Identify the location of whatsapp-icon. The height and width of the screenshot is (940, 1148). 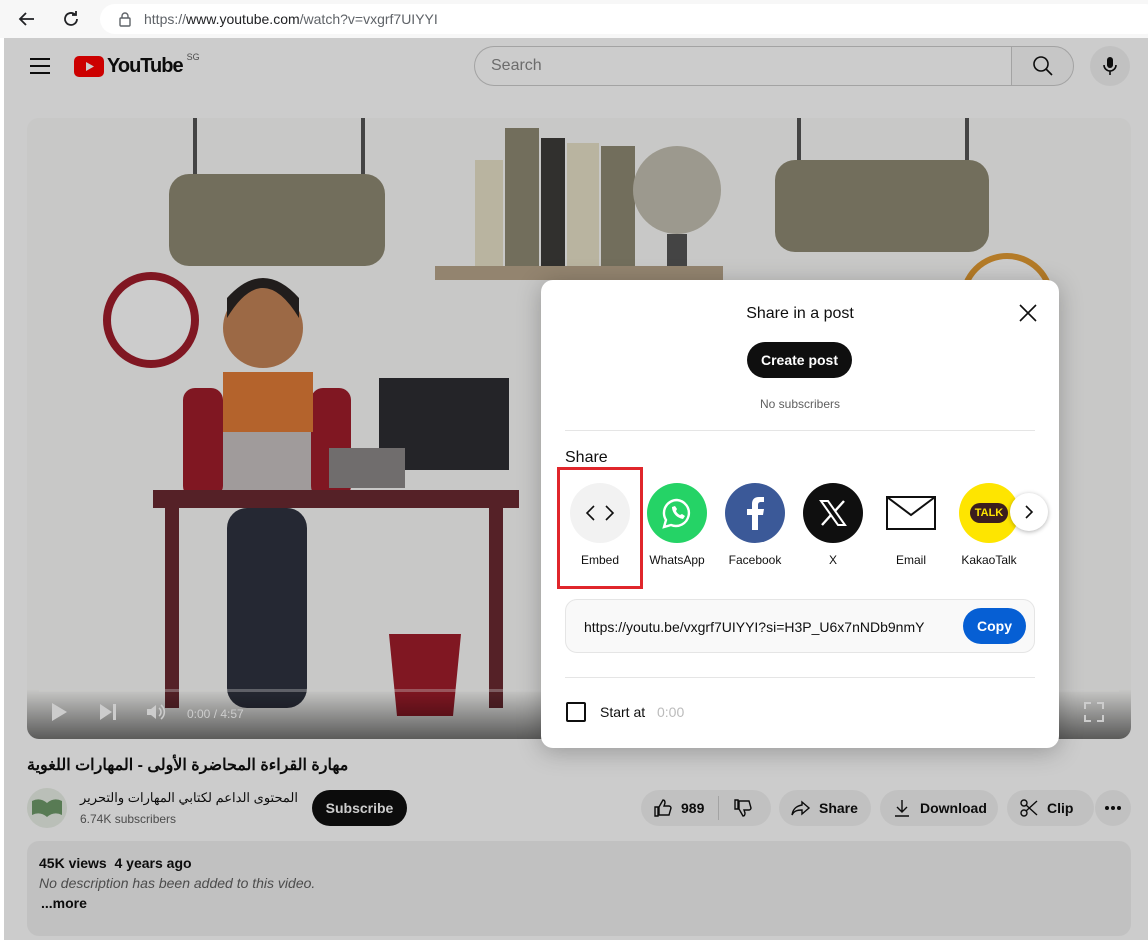
(677, 513).